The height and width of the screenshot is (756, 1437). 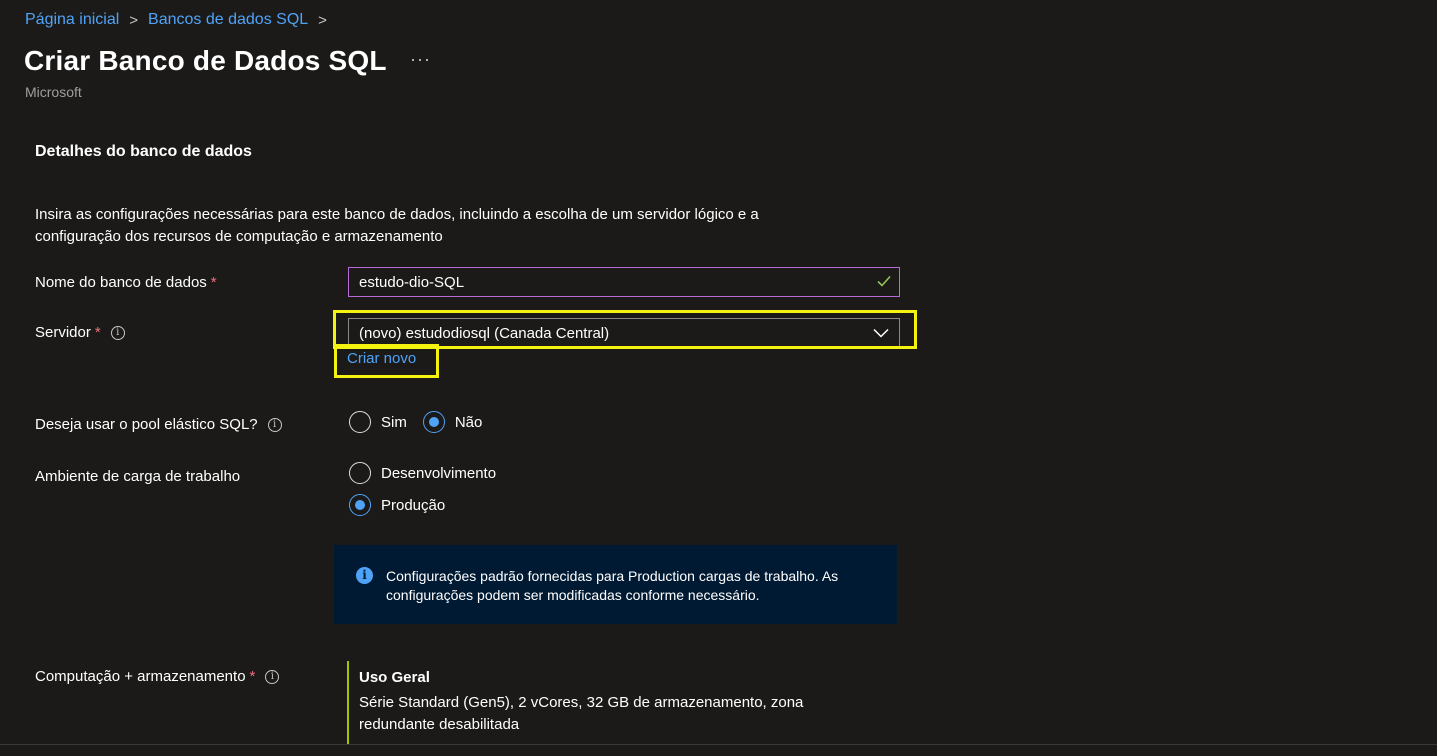 What do you see at coordinates (420, 59) in the screenshot?
I see `more-options-button: ···` at bounding box center [420, 59].